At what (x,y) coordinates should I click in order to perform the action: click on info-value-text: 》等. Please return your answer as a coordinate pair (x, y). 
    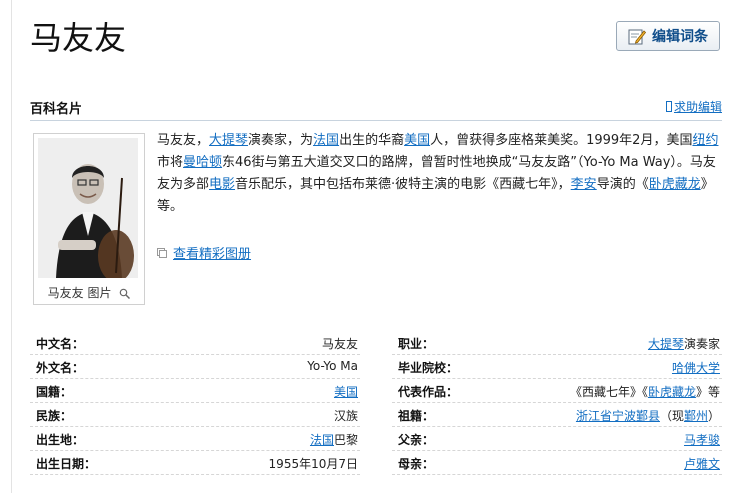
    Looking at the image, I should click on (707, 392).